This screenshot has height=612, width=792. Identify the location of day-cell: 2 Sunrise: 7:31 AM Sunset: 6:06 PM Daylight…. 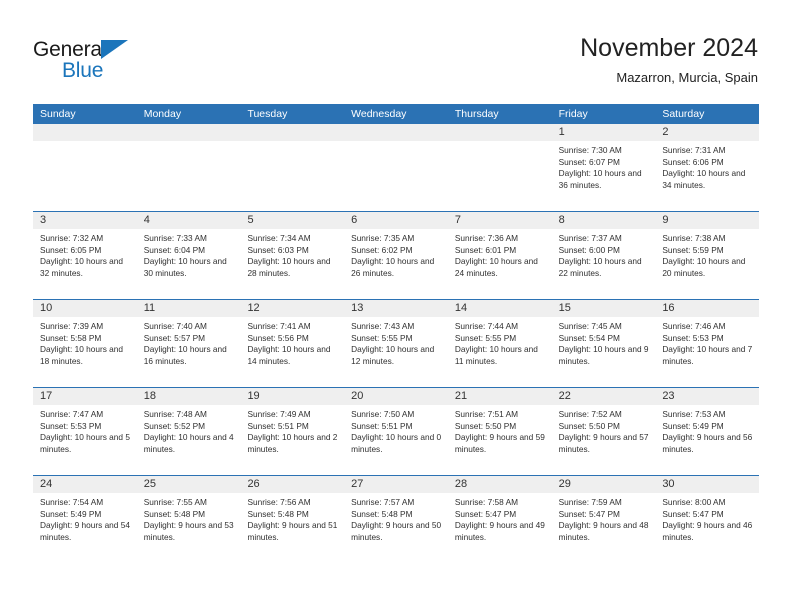
(707, 167).